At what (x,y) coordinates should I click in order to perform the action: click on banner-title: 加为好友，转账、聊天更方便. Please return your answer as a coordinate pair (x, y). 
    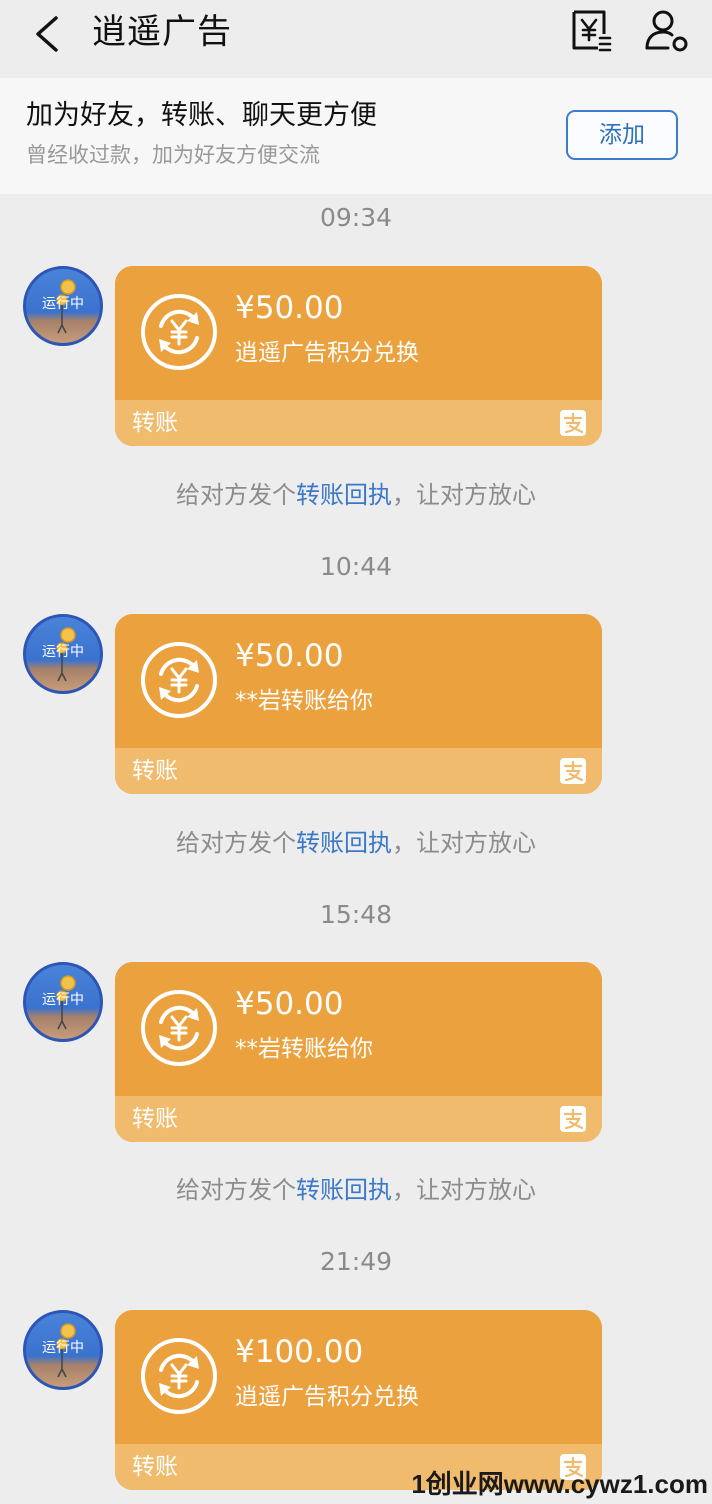
    Looking at the image, I should click on (201, 115).